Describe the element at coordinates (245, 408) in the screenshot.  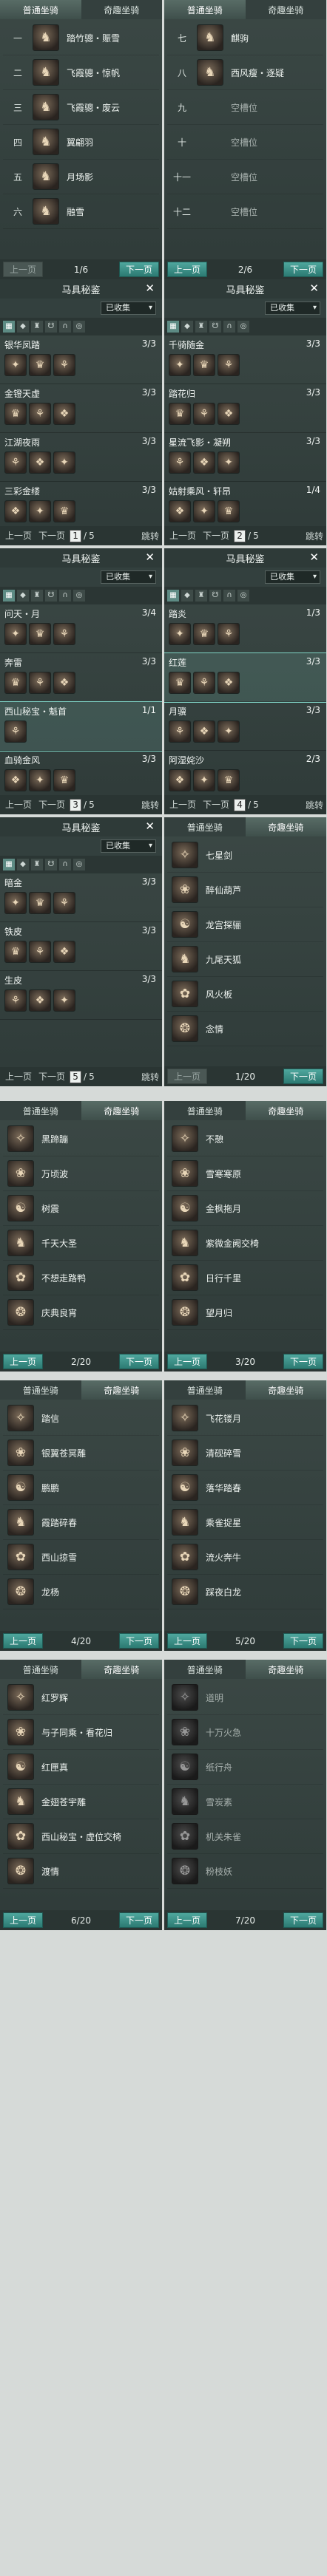
I see `gear-set-row: 踏花归 3/3 ♛ ⚘ ❖` at that location.